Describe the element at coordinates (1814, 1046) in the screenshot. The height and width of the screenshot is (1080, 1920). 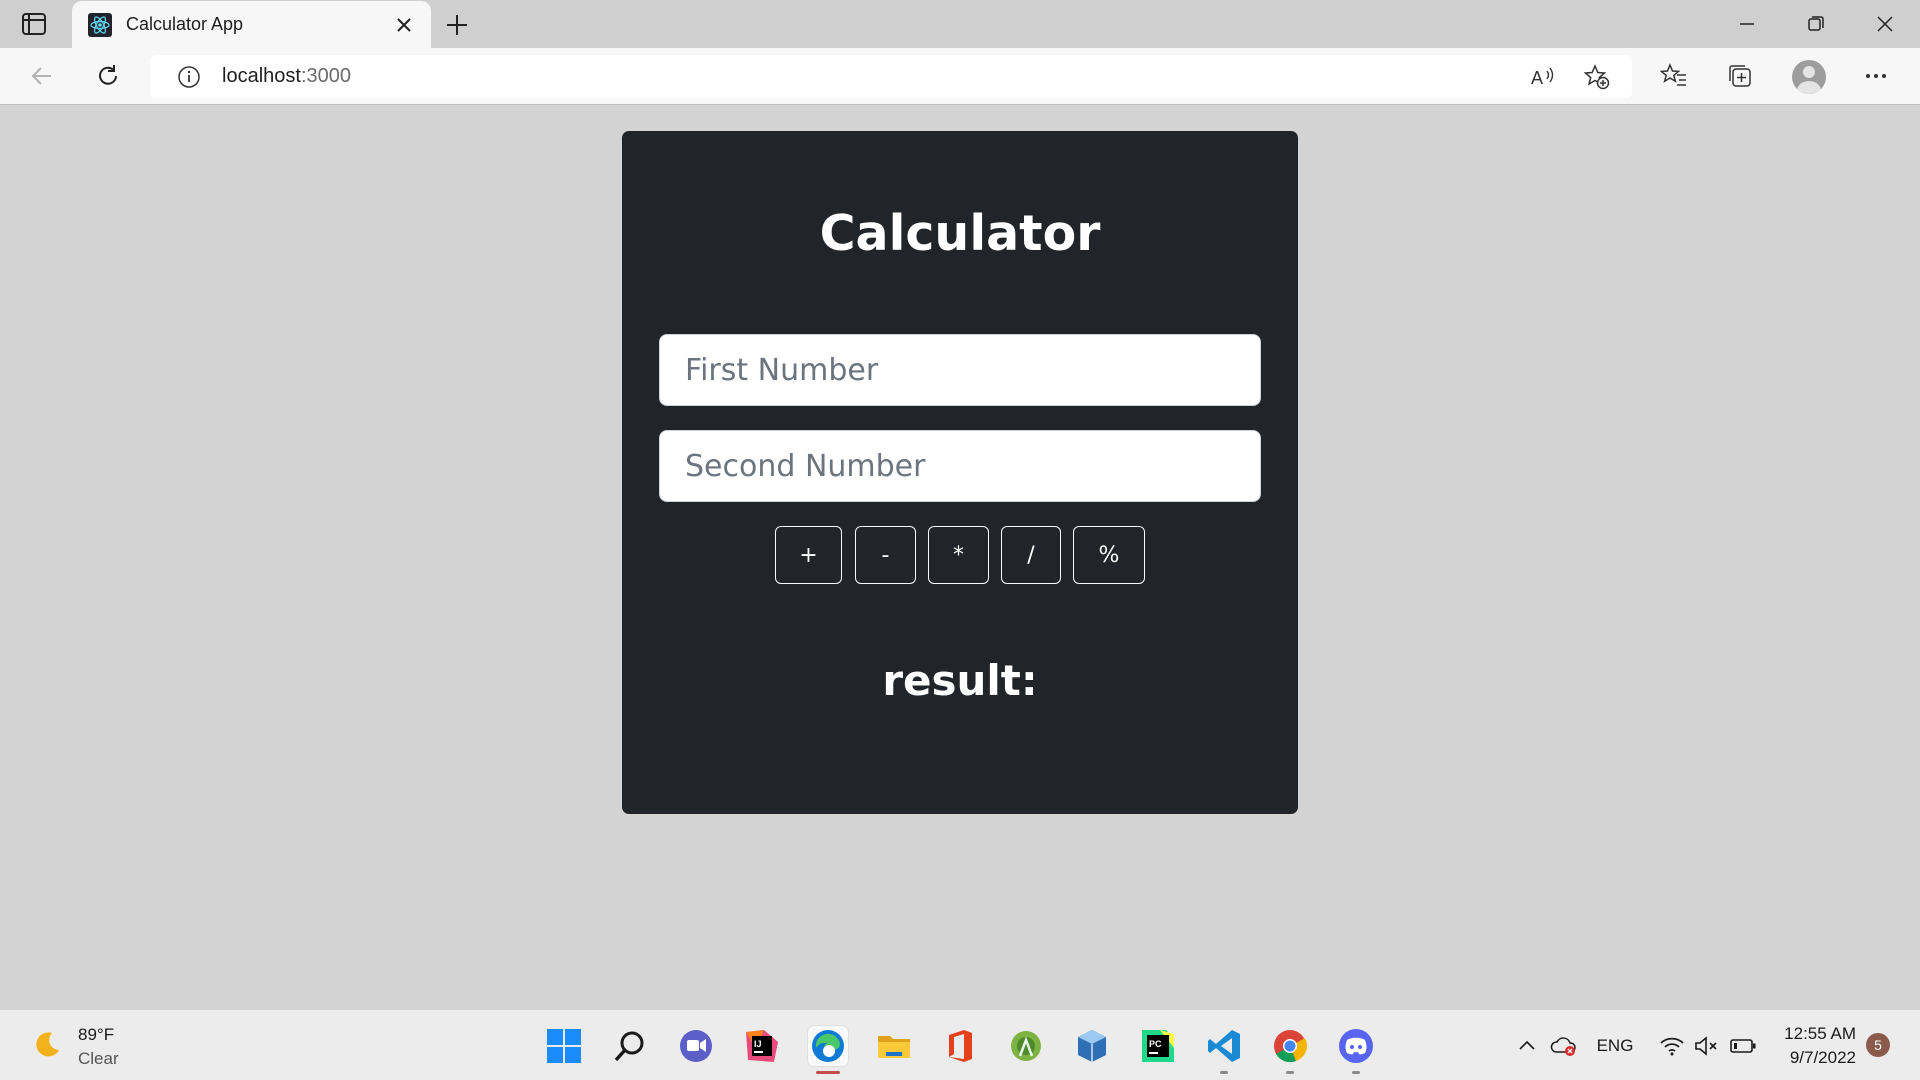
I see `system-clock: 12:55 AM 9/7/2022` at that location.